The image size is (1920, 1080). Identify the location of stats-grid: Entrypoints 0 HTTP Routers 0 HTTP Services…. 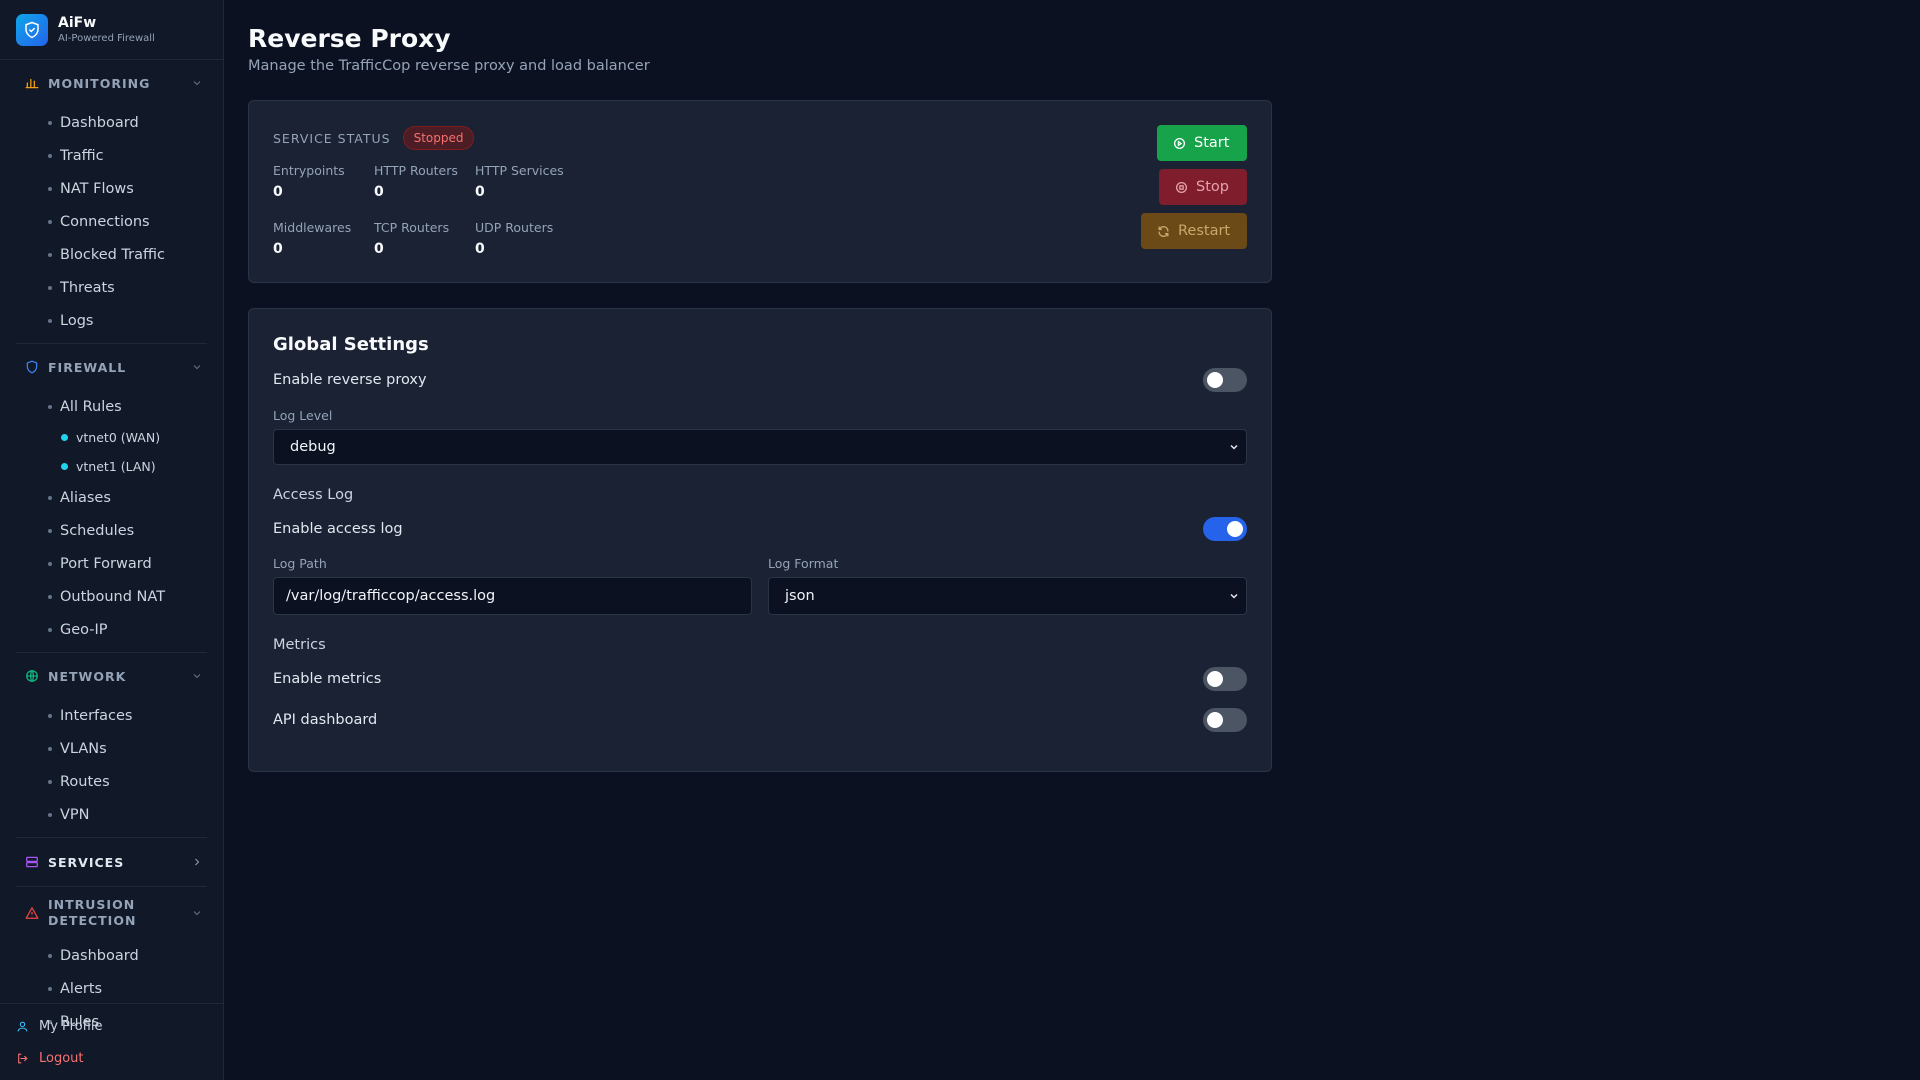
(760, 211).